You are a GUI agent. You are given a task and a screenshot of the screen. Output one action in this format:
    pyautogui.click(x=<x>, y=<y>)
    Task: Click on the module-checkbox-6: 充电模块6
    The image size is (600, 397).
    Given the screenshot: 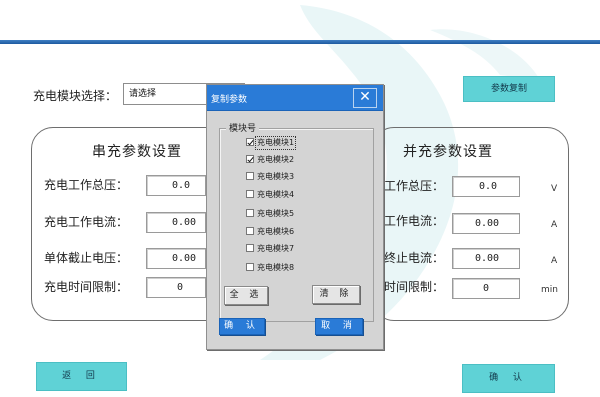 What is the action you would take?
    pyautogui.click(x=270, y=232)
    